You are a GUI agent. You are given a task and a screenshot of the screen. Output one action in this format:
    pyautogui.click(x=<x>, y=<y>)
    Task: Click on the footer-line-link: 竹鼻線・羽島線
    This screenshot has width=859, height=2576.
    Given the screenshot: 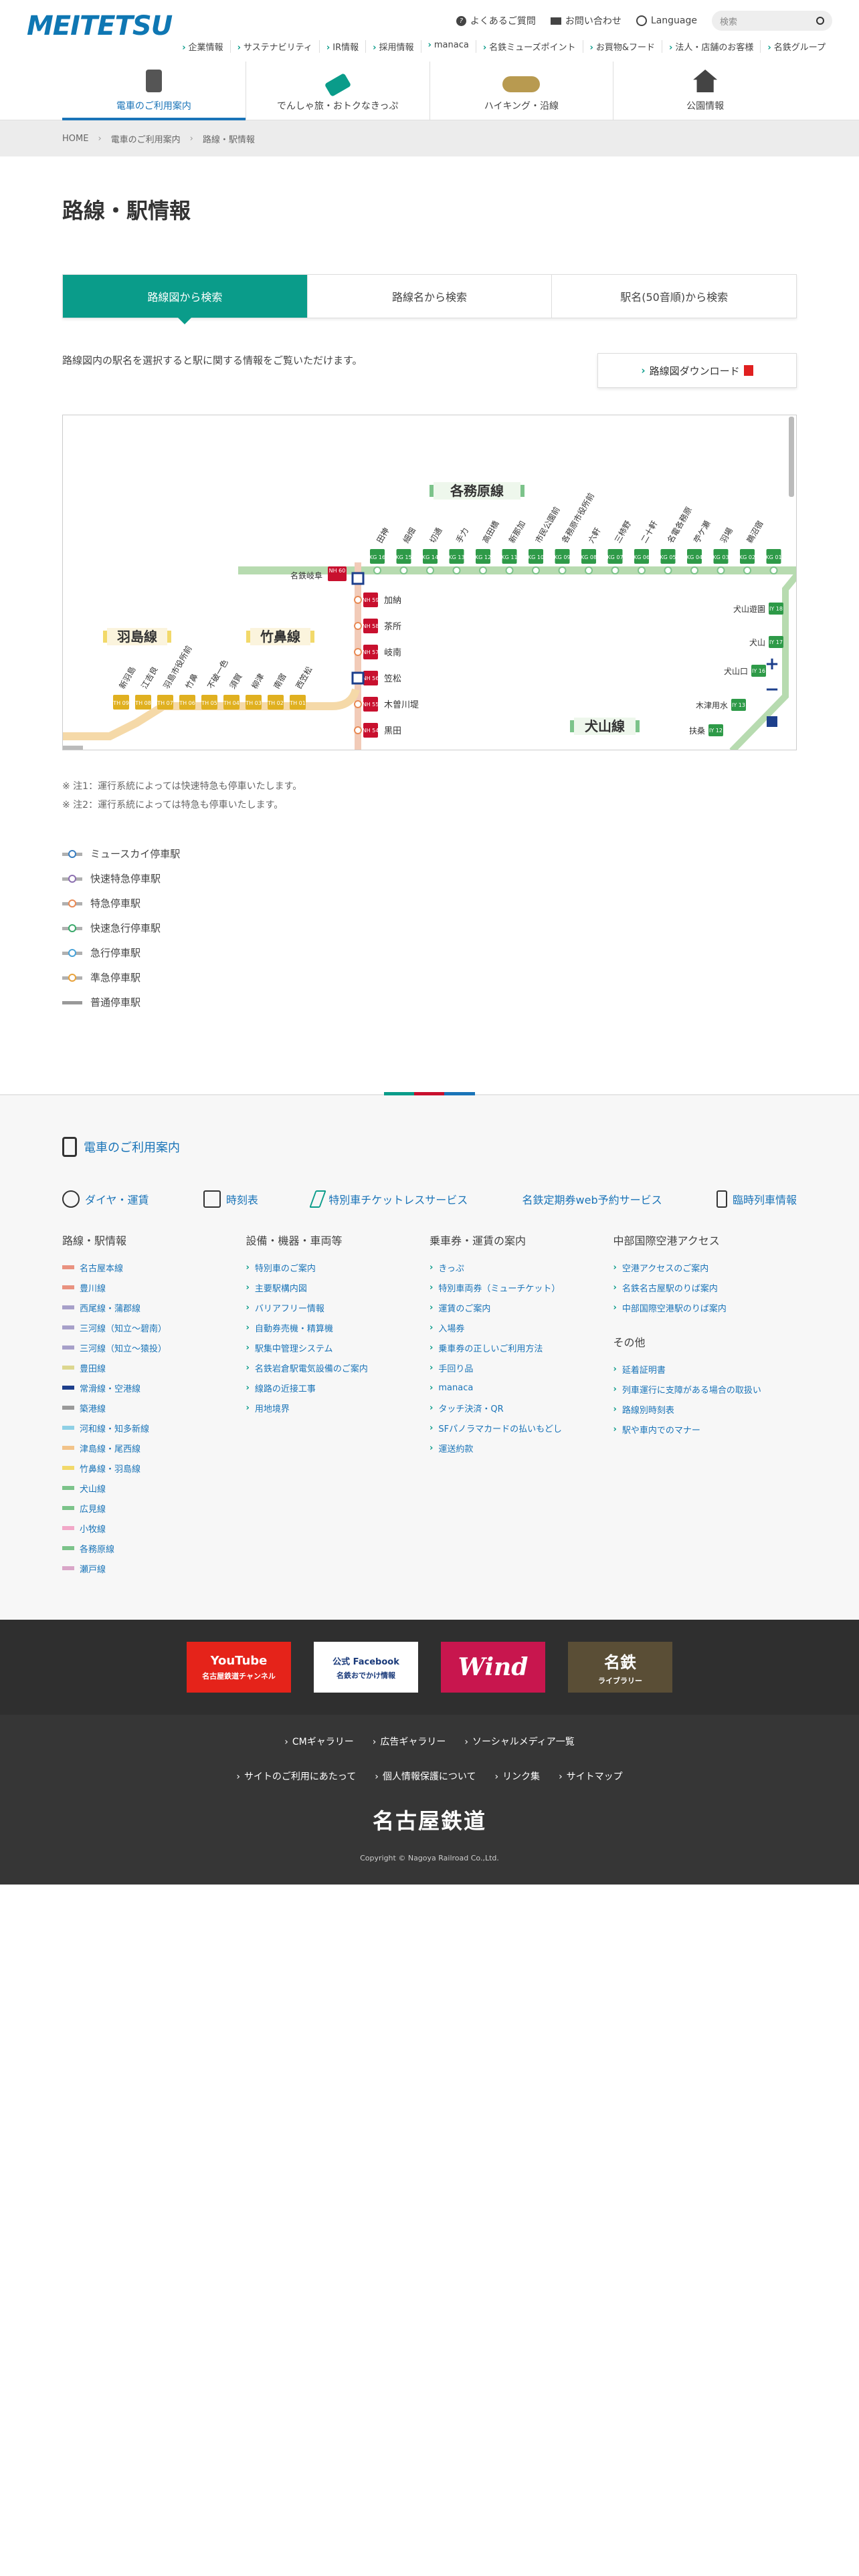 What is the action you would take?
    pyautogui.click(x=154, y=1468)
    